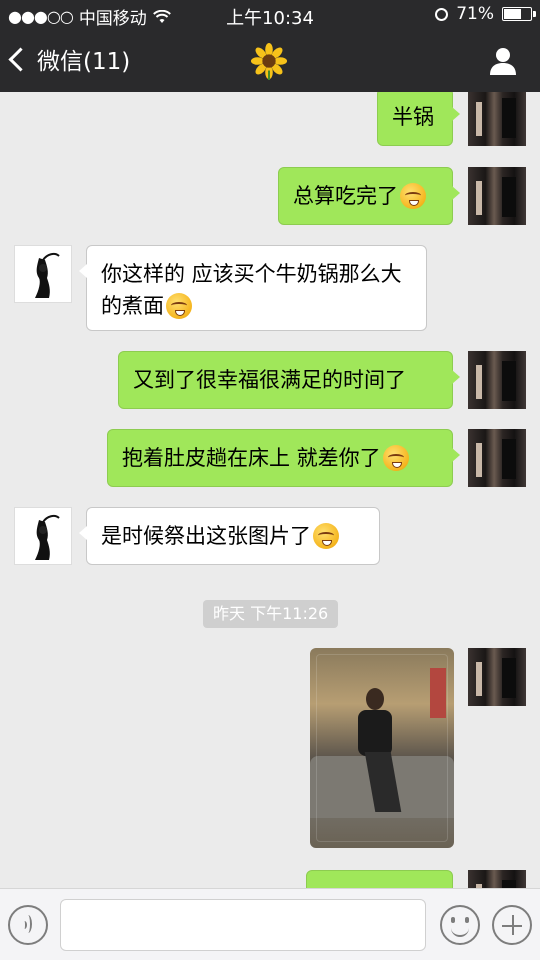 The image size is (540, 960). I want to click on message-input, so click(243, 925).